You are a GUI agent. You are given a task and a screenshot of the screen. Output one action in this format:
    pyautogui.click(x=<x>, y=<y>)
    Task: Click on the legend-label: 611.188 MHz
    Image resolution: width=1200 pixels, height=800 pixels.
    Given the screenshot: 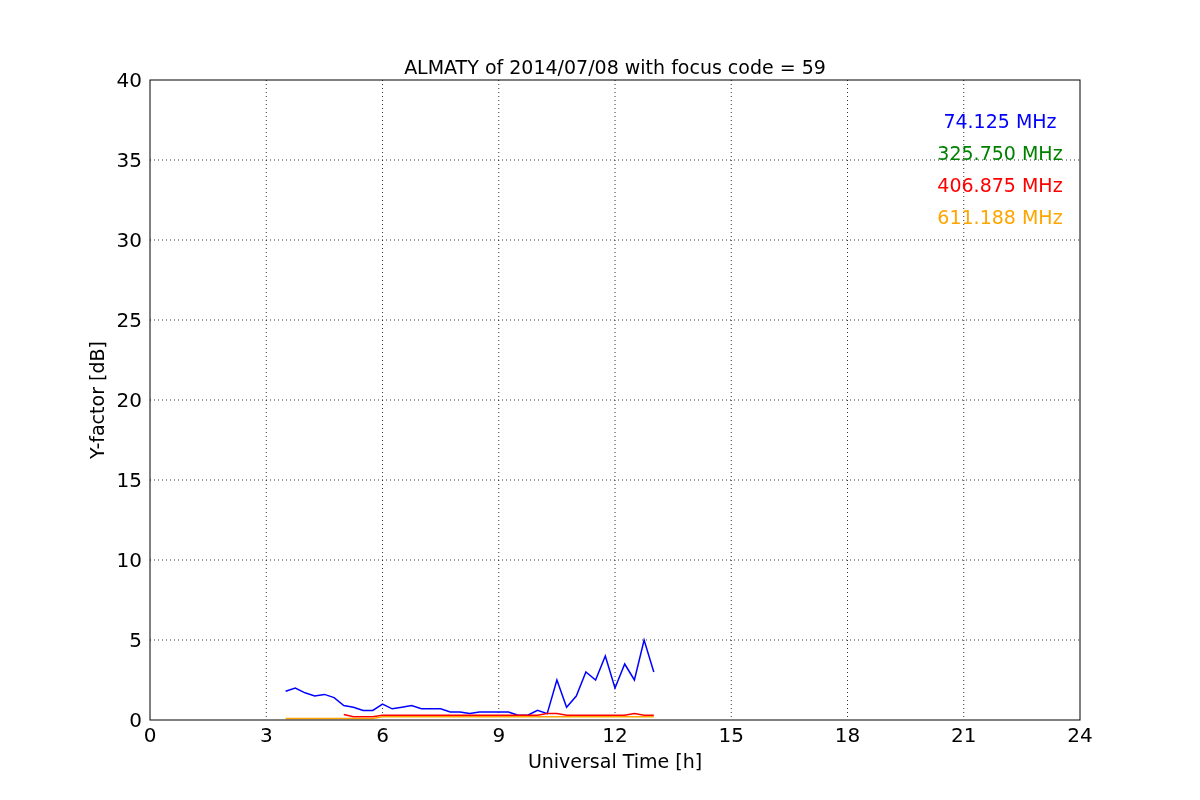 What is the action you would take?
    pyautogui.click(x=1000, y=217)
    